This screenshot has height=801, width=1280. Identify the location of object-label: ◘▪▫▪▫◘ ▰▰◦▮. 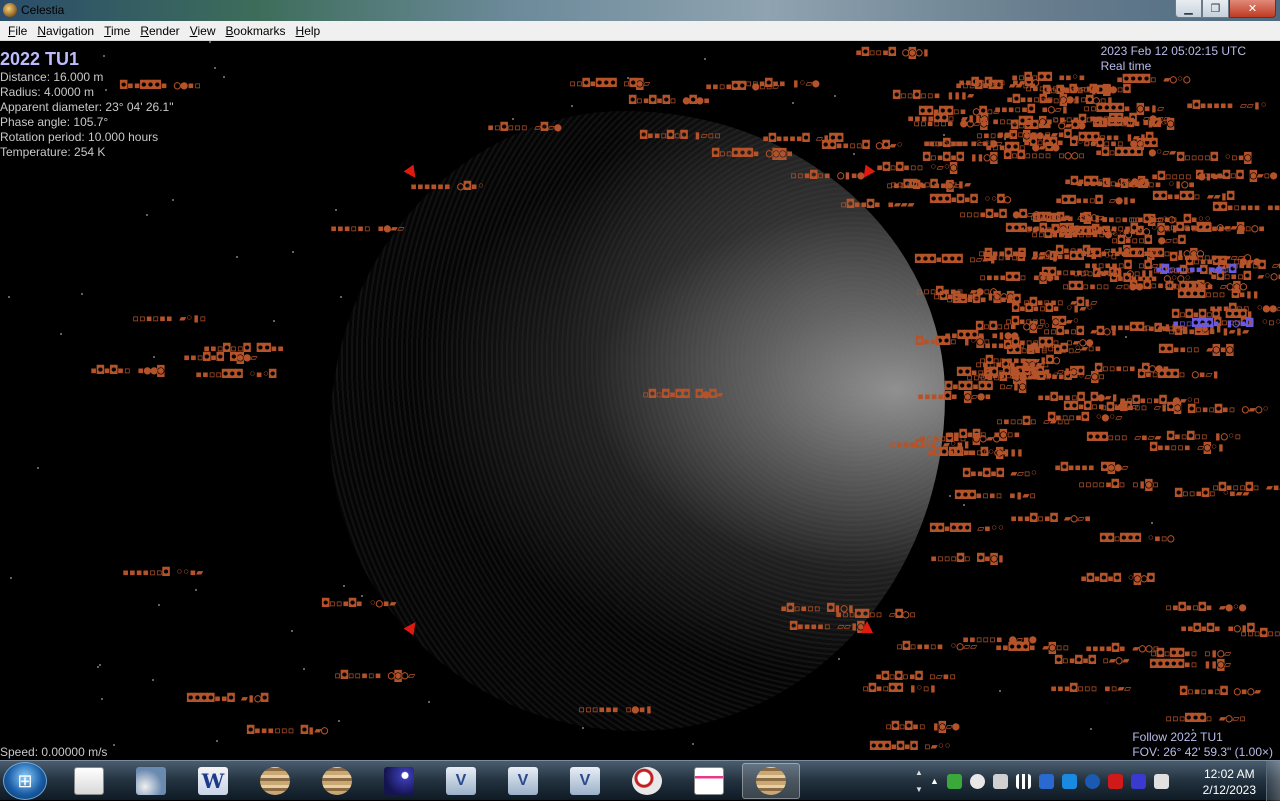
(1021, 257).